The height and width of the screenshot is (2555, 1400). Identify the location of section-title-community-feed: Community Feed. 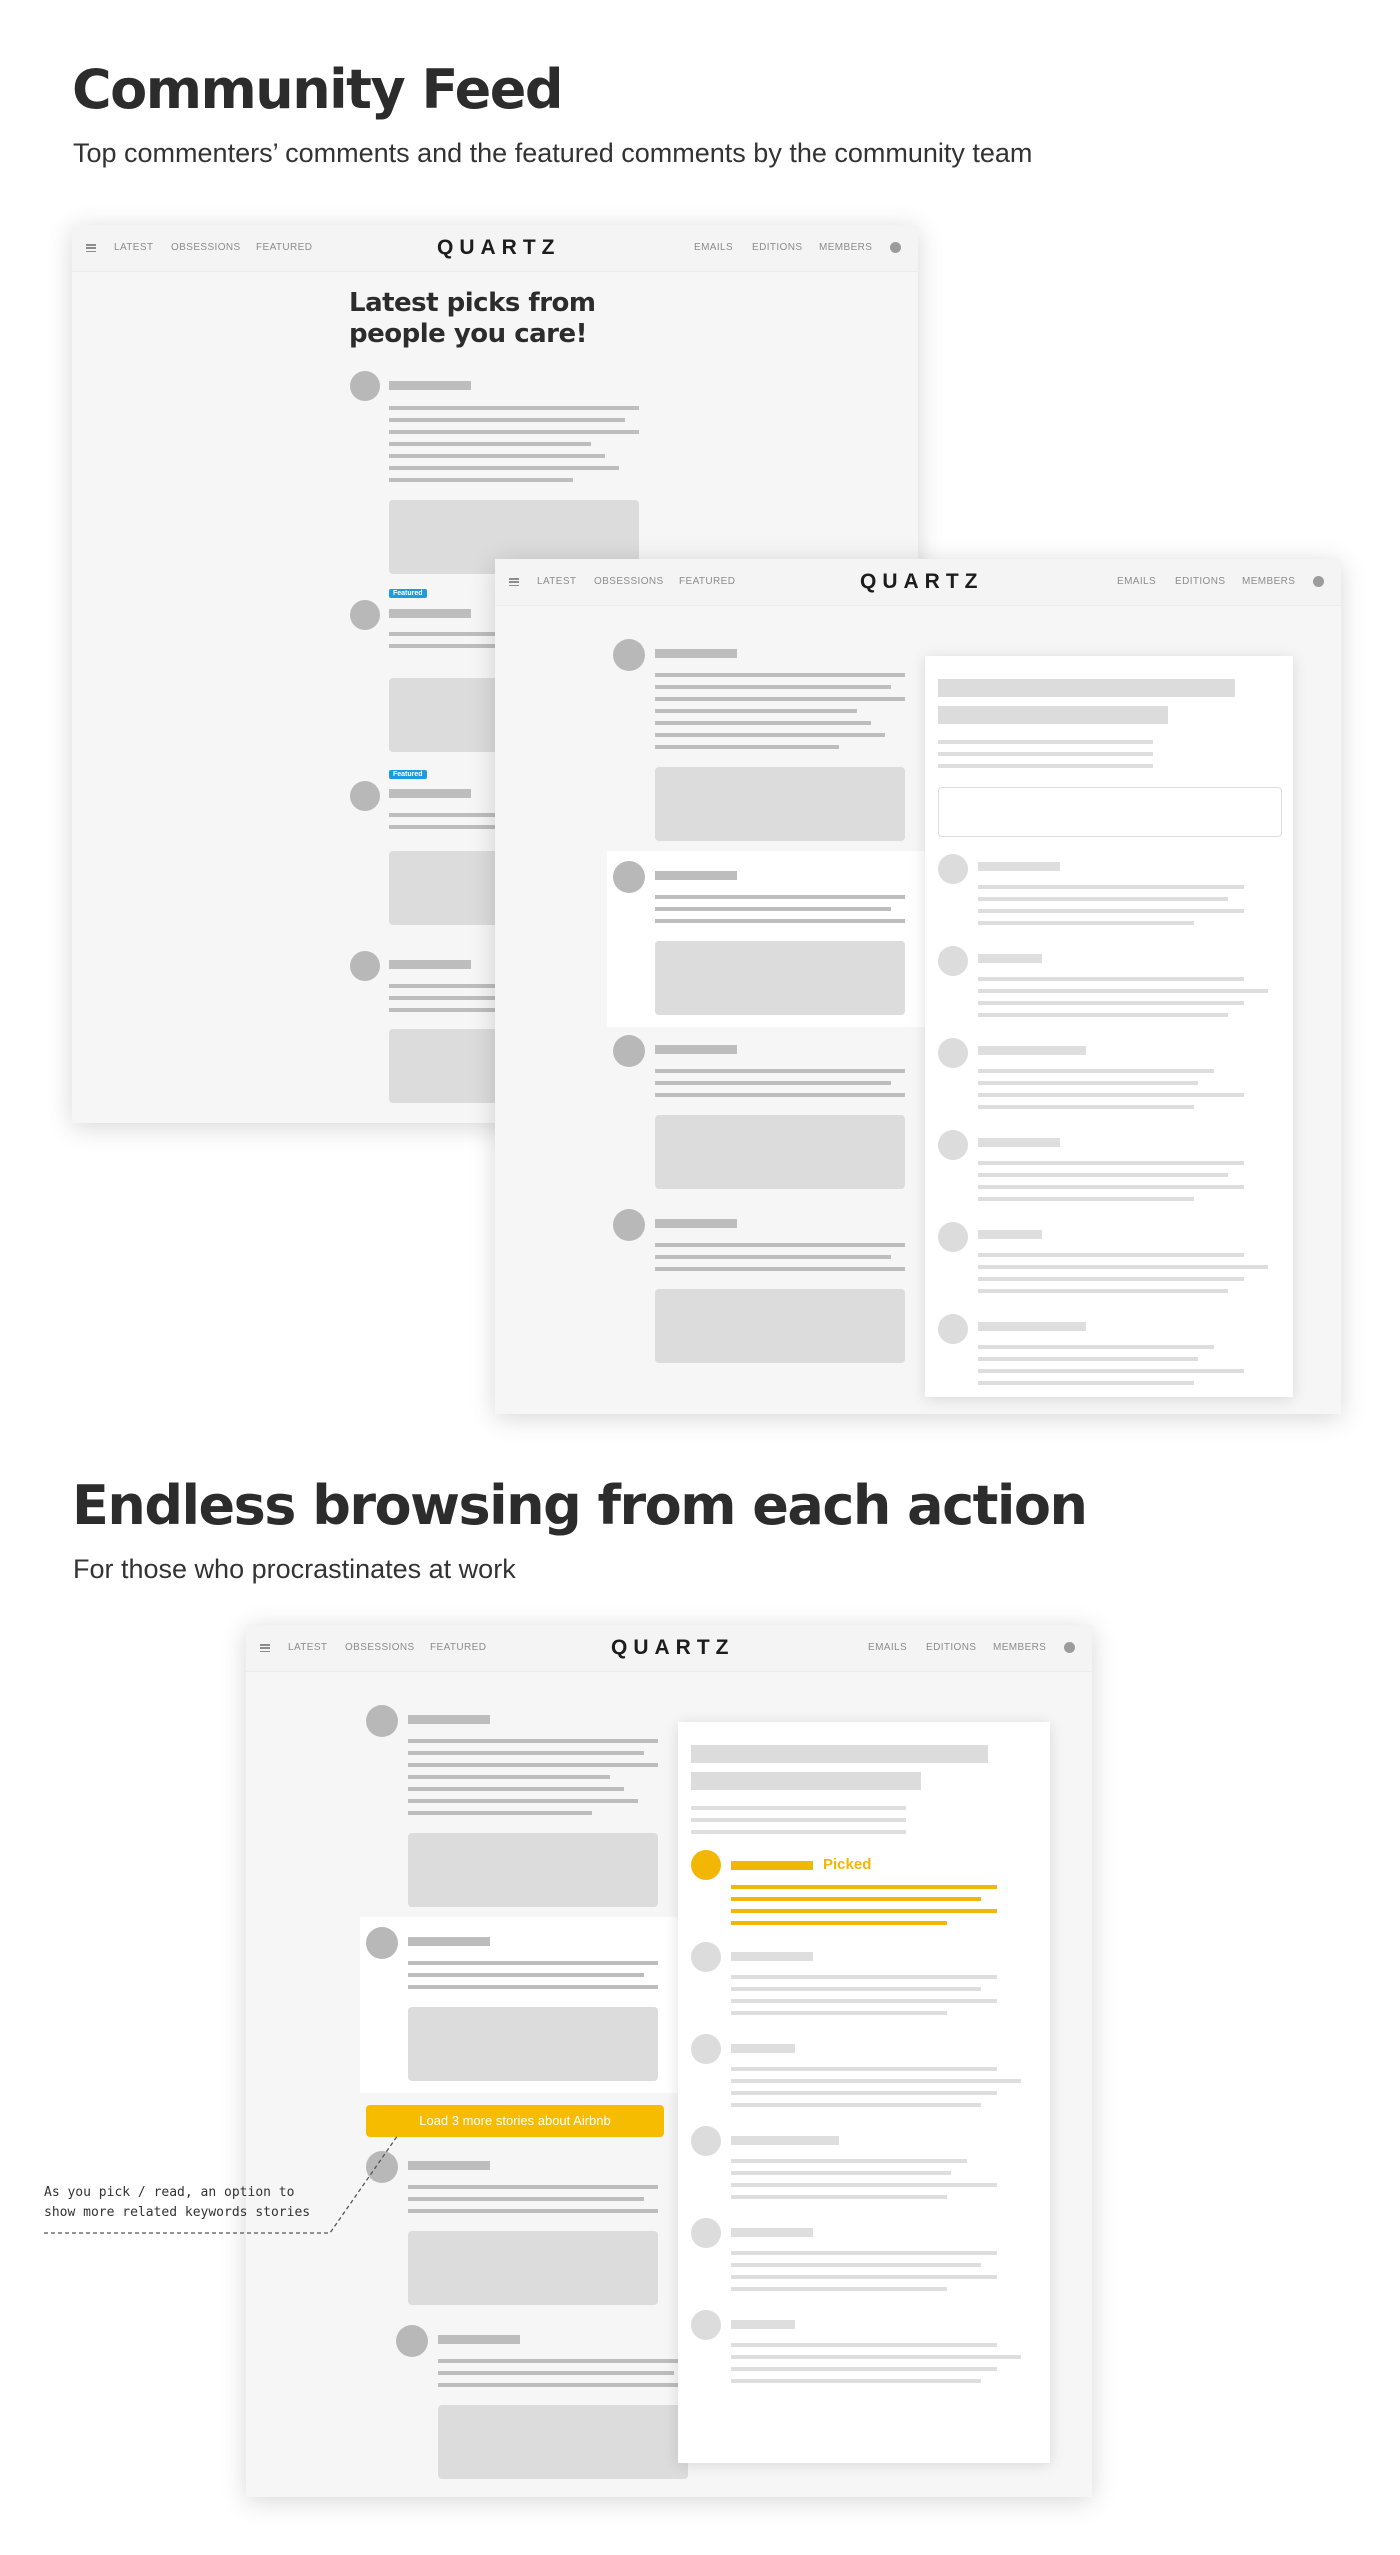
(318, 89).